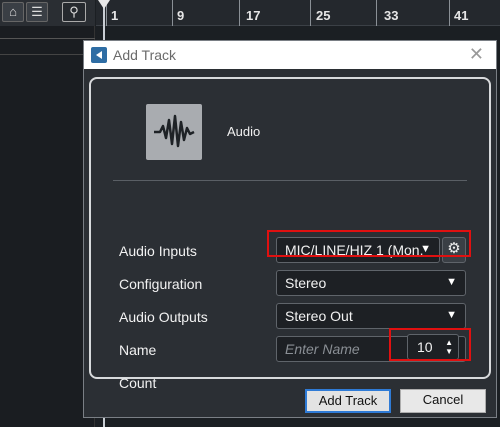 Image resolution: width=500 pixels, height=427 pixels. What do you see at coordinates (145, 55) in the screenshot?
I see `dialog-title: Add Track` at bounding box center [145, 55].